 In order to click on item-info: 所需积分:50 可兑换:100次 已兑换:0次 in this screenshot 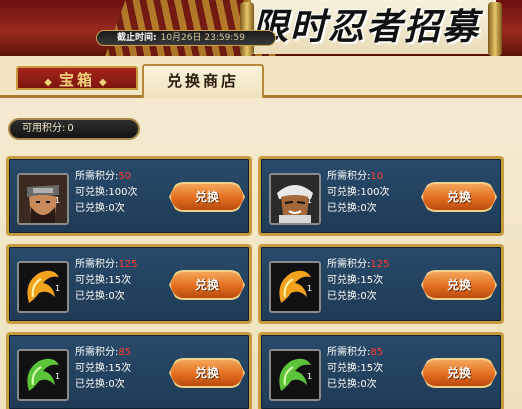, I will do `click(125, 193)`.